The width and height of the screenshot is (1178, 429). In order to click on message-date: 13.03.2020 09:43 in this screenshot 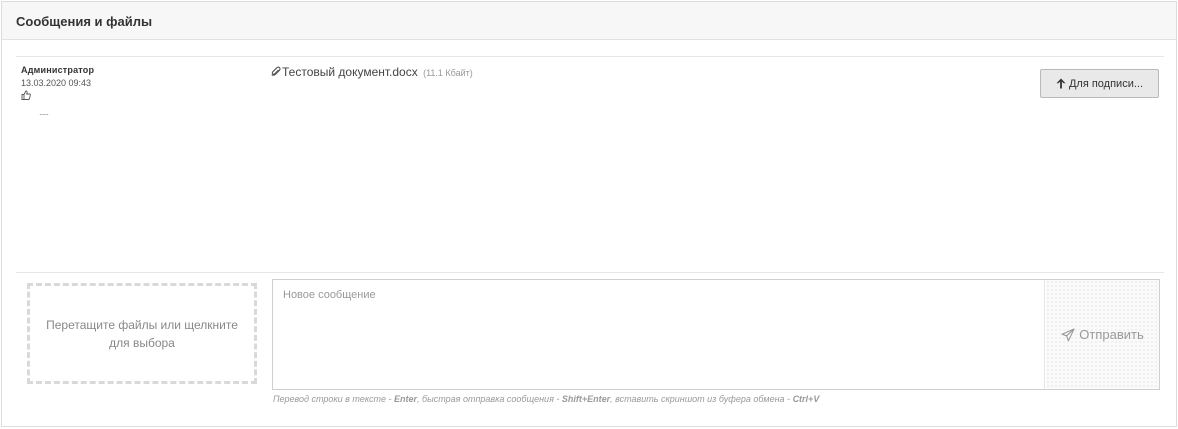, I will do `click(56, 83)`.